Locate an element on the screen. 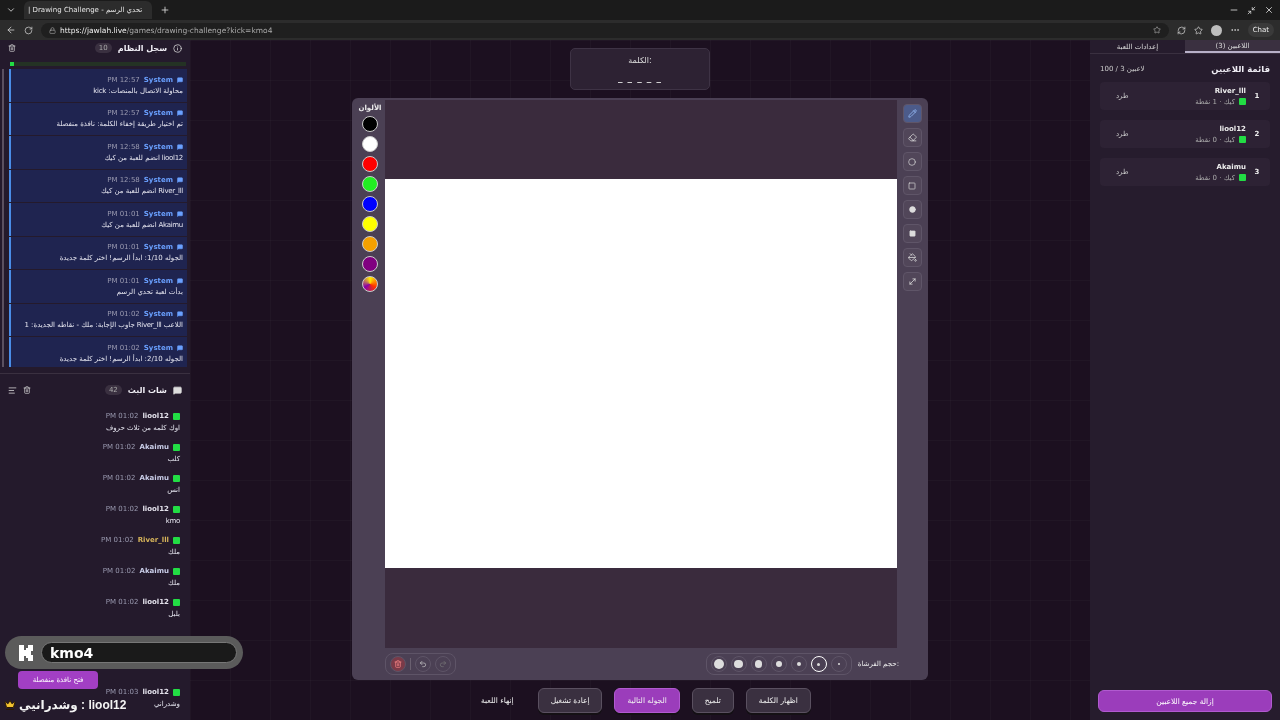 This screenshot has height=720, width=1280. plus-icon is located at coordinates (165, 10).